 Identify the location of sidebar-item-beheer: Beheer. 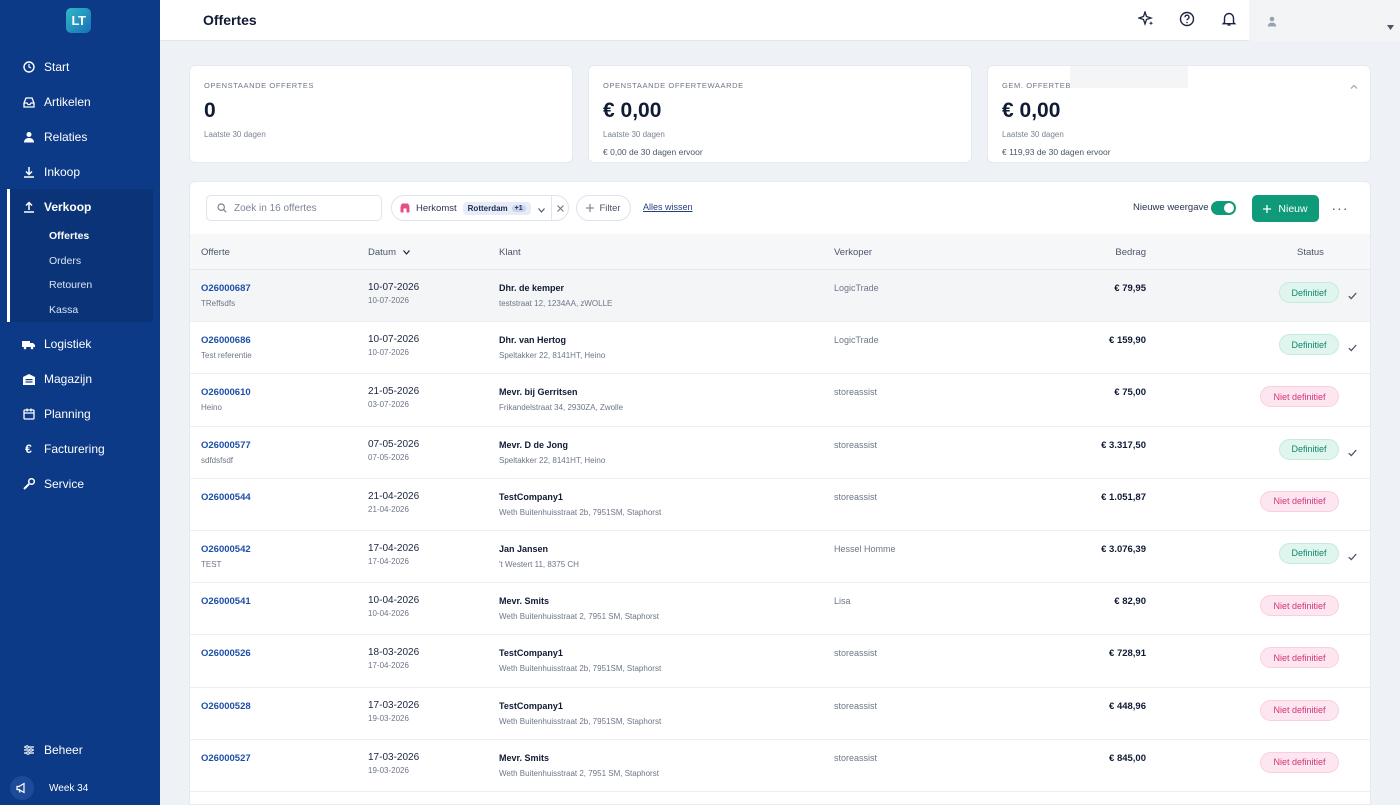
(80, 749).